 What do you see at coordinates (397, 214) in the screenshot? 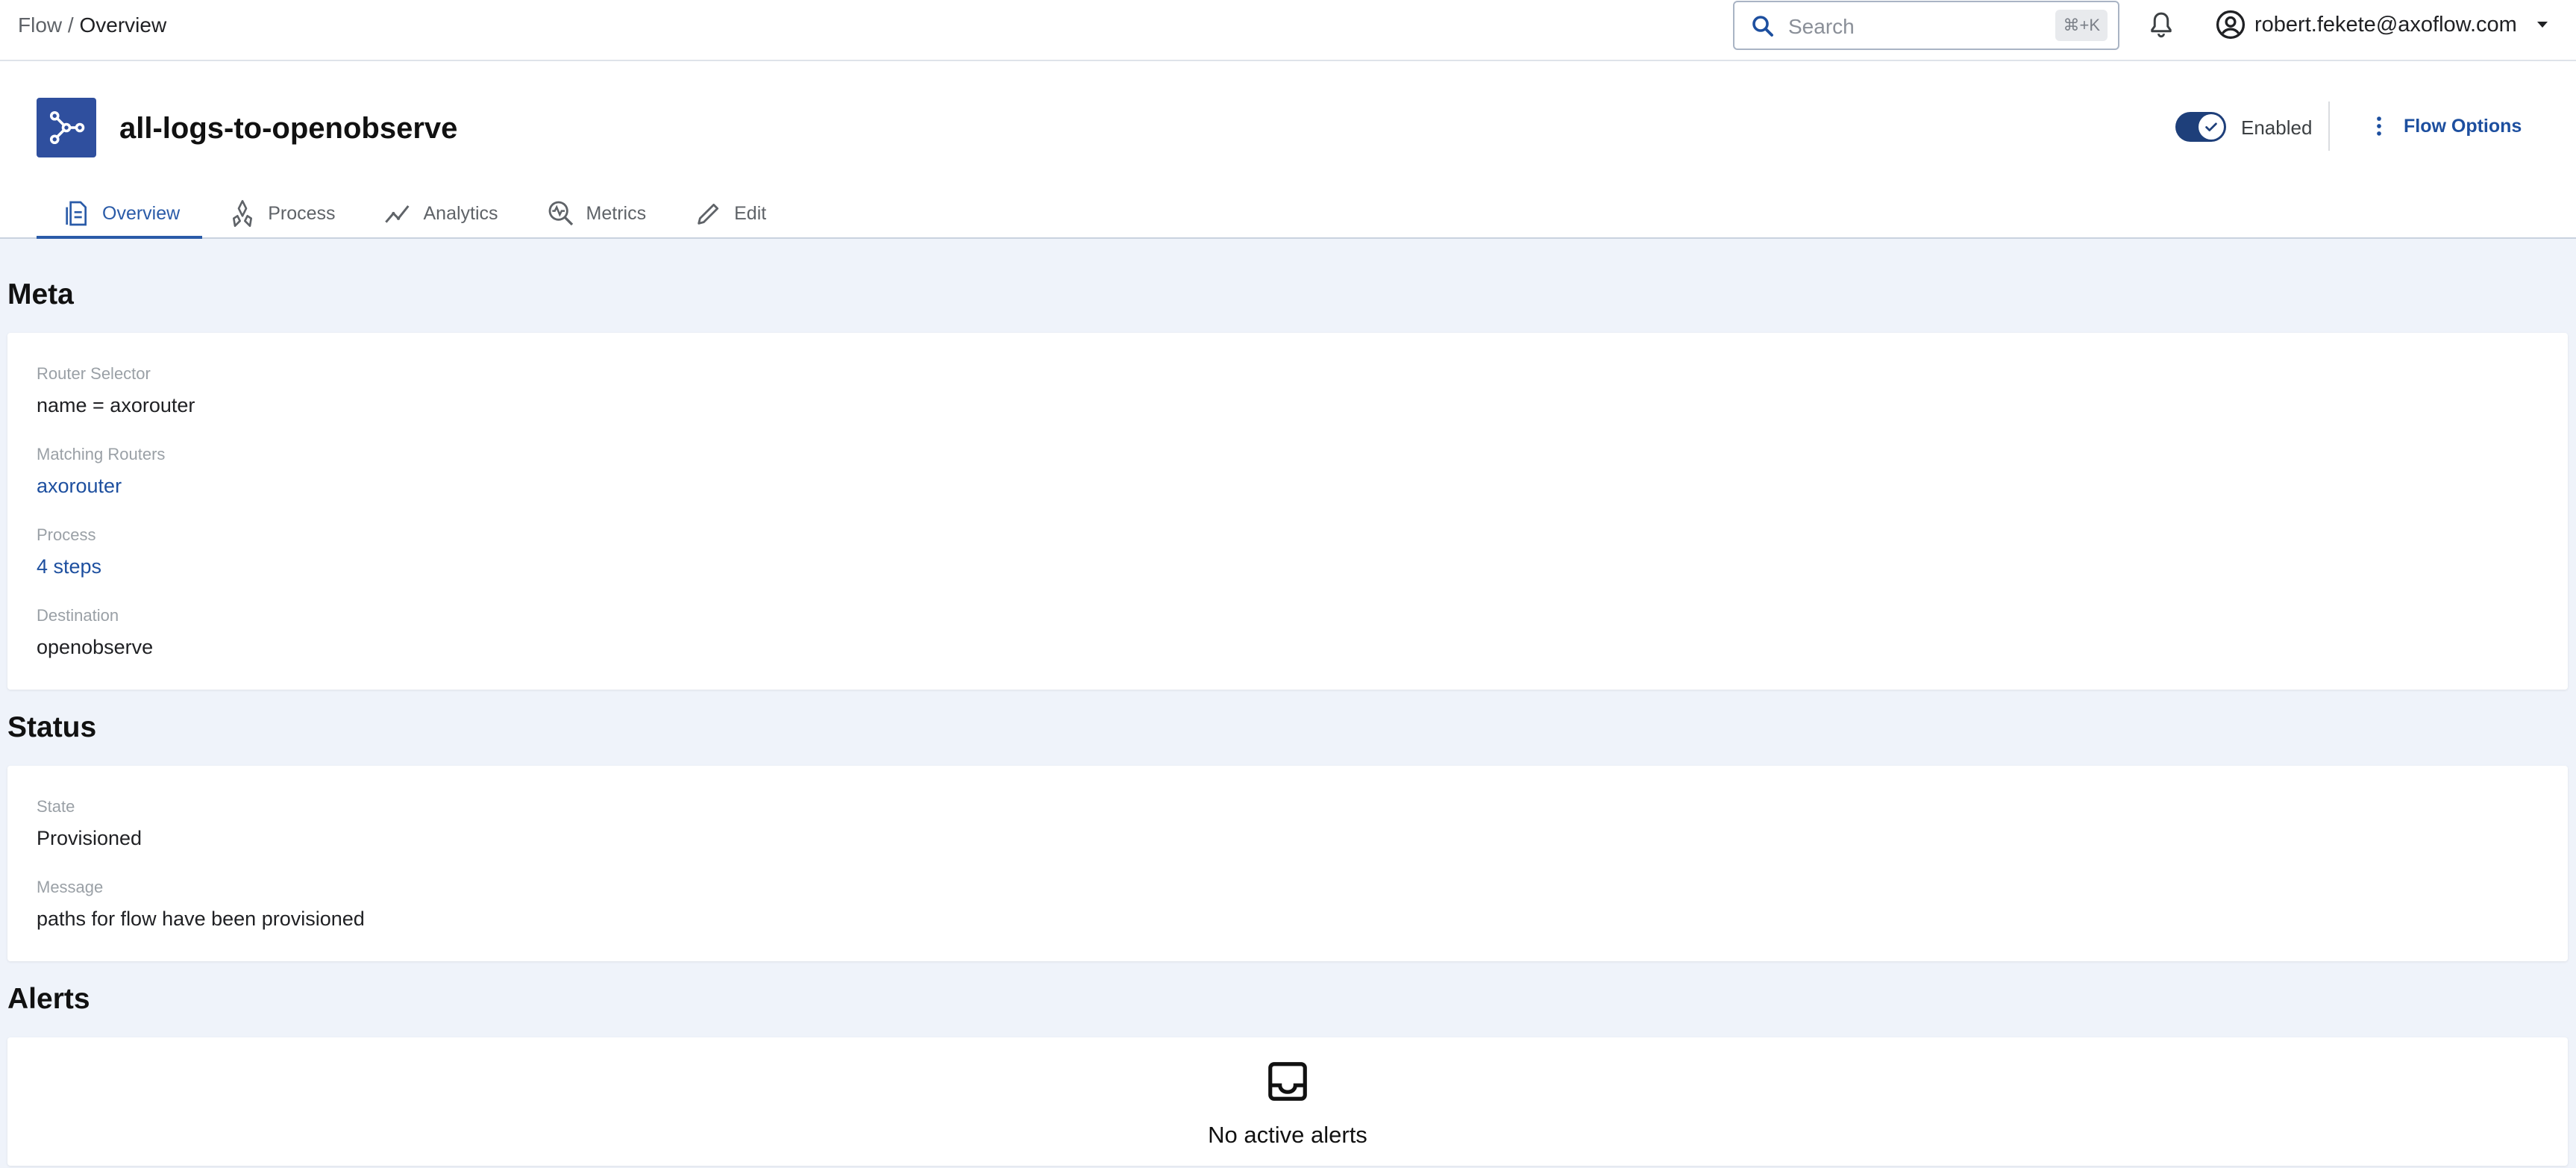
I see `analytics-icon` at bounding box center [397, 214].